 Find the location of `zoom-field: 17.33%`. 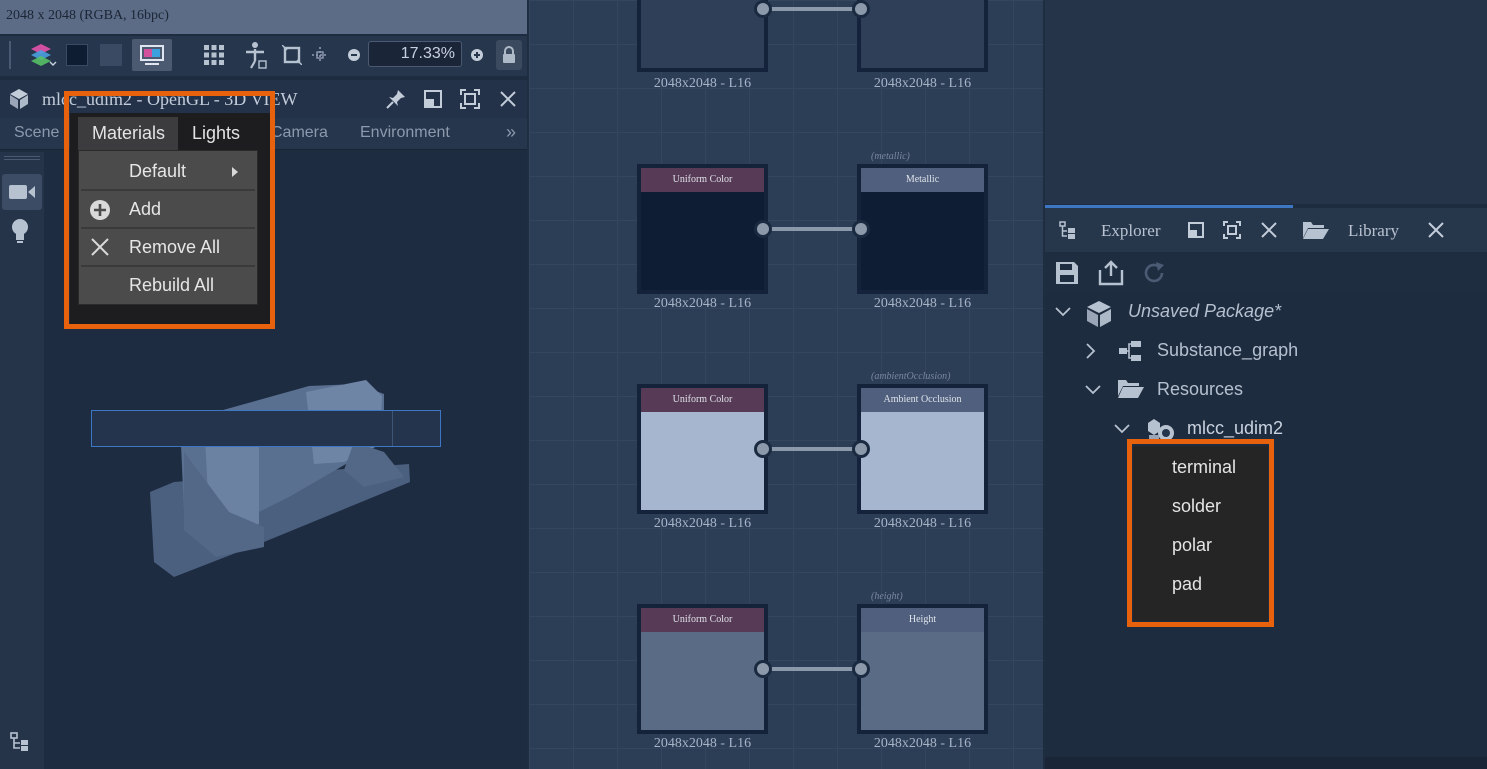

zoom-field: 17.33% is located at coordinates (415, 54).